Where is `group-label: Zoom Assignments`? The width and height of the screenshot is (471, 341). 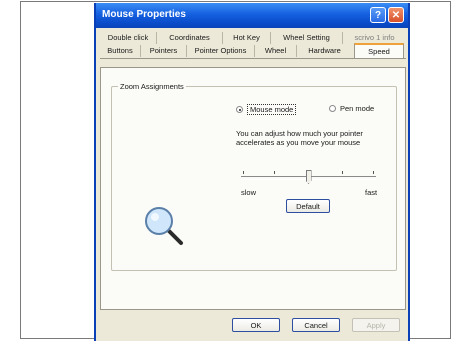
group-label: Zoom Assignments is located at coordinates (152, 86).